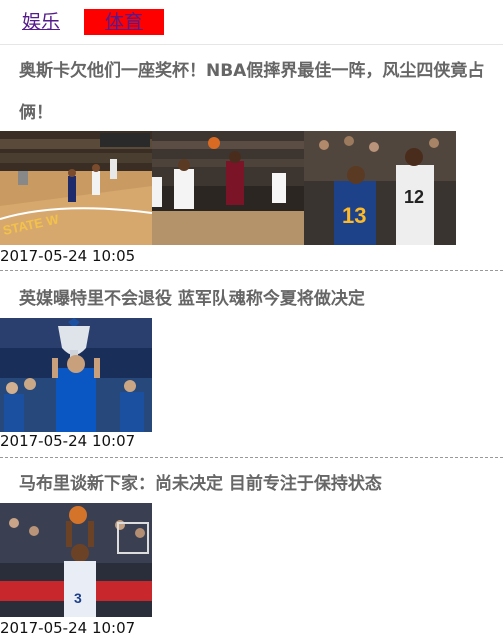  What do you see at coordinates (124, 22) in the screenshot?
I see `tab-sports: 体育` at bounding box center [124, 22].